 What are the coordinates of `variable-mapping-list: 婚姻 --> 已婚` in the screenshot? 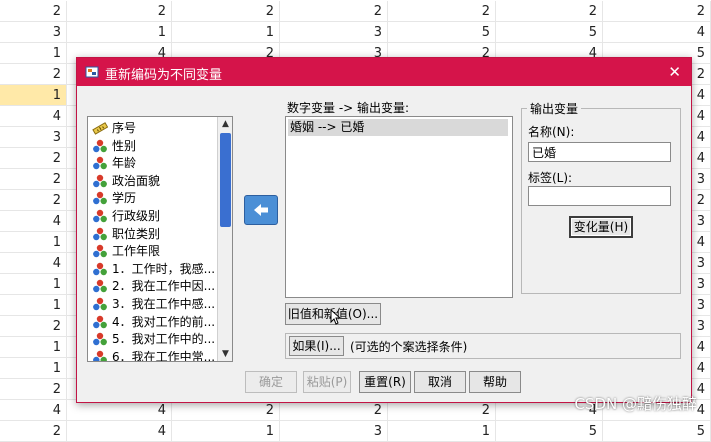 It's located at (399, 207).